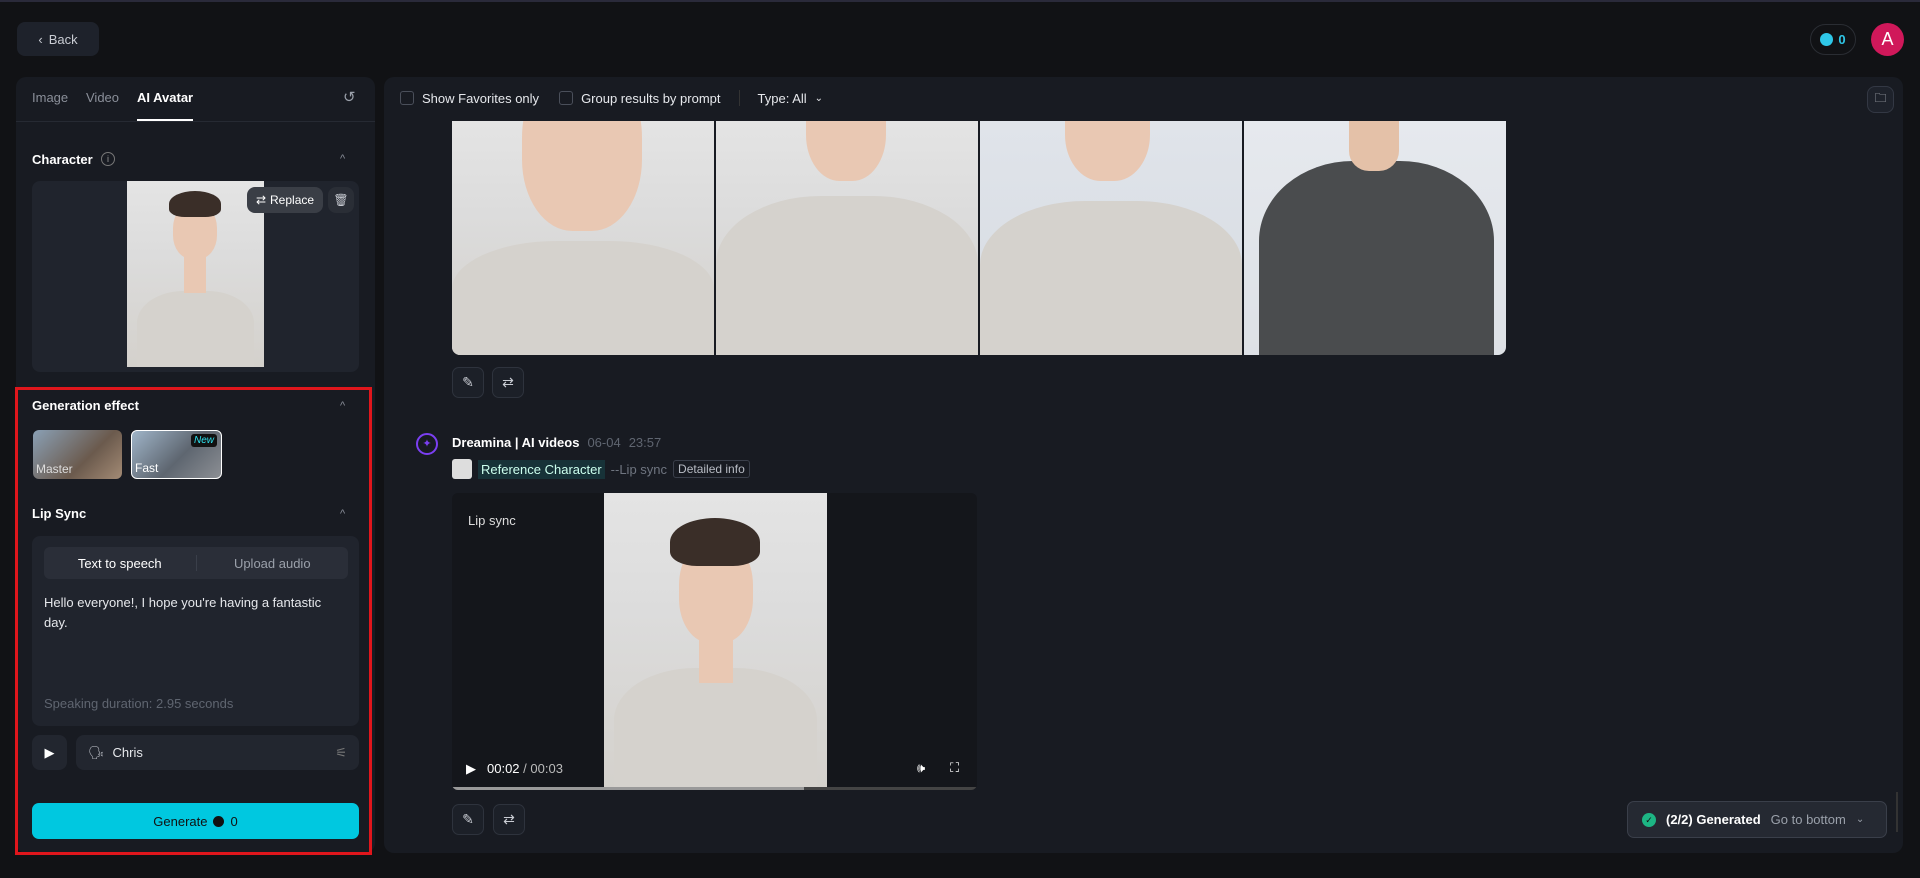 This screenshot has width=1920, height=878. I want to click on trash-icon: 🗑, so click(341, 200).